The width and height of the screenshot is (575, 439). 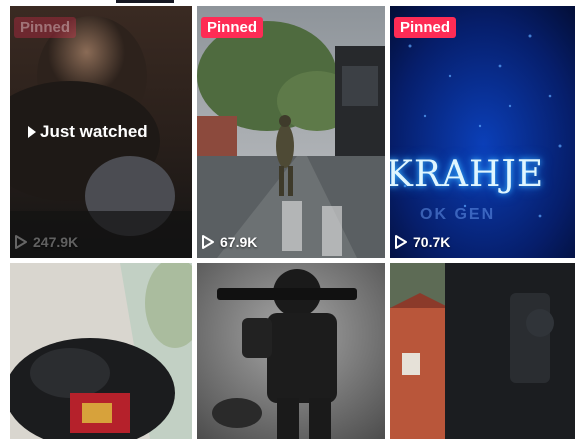 I want to click on view-count-text: 247.9K, so click(x=56, y=242).